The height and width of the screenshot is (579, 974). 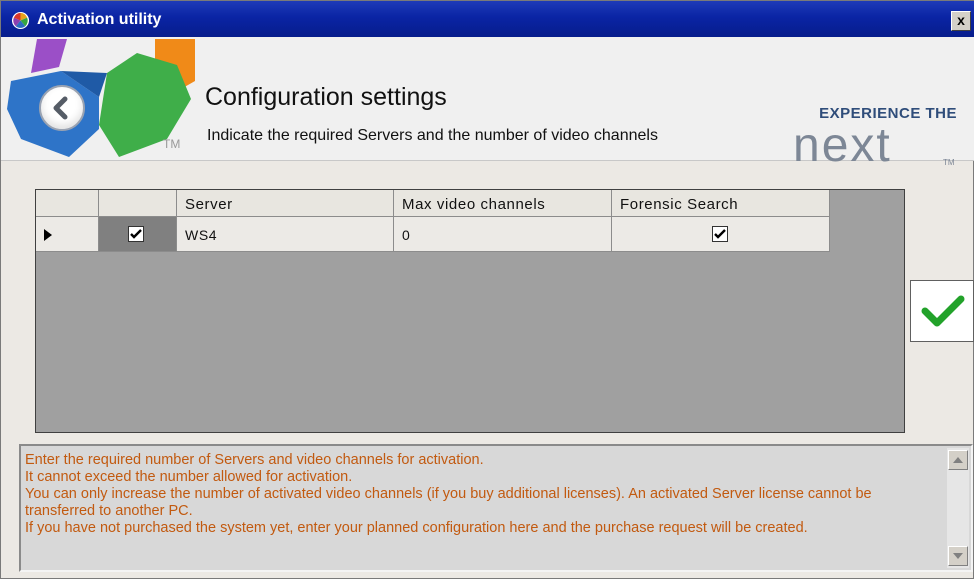 I want to click on svg-text: TM, so click(x=949, y=162).